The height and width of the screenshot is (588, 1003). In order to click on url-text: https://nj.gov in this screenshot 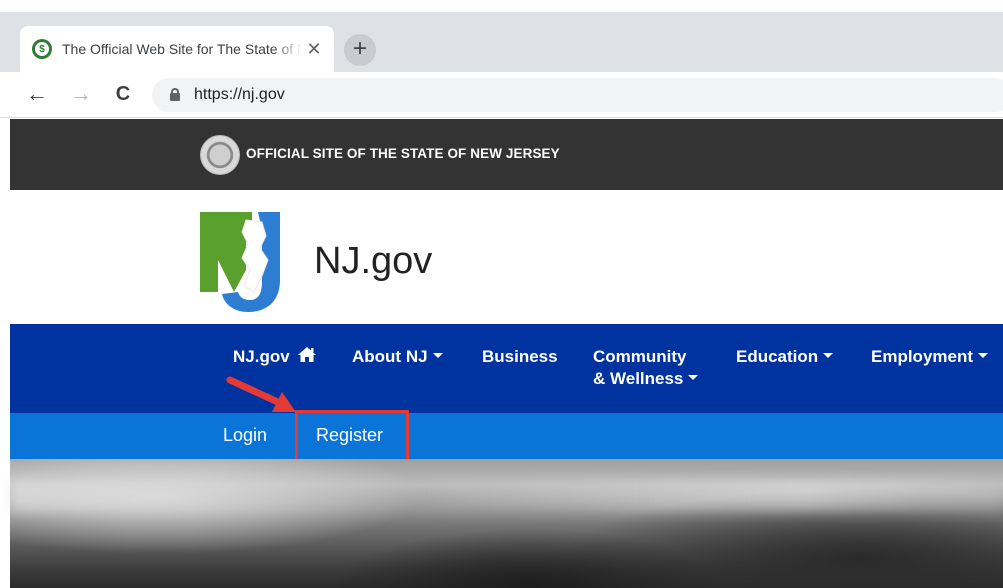, I will do `click(239, 94)`.